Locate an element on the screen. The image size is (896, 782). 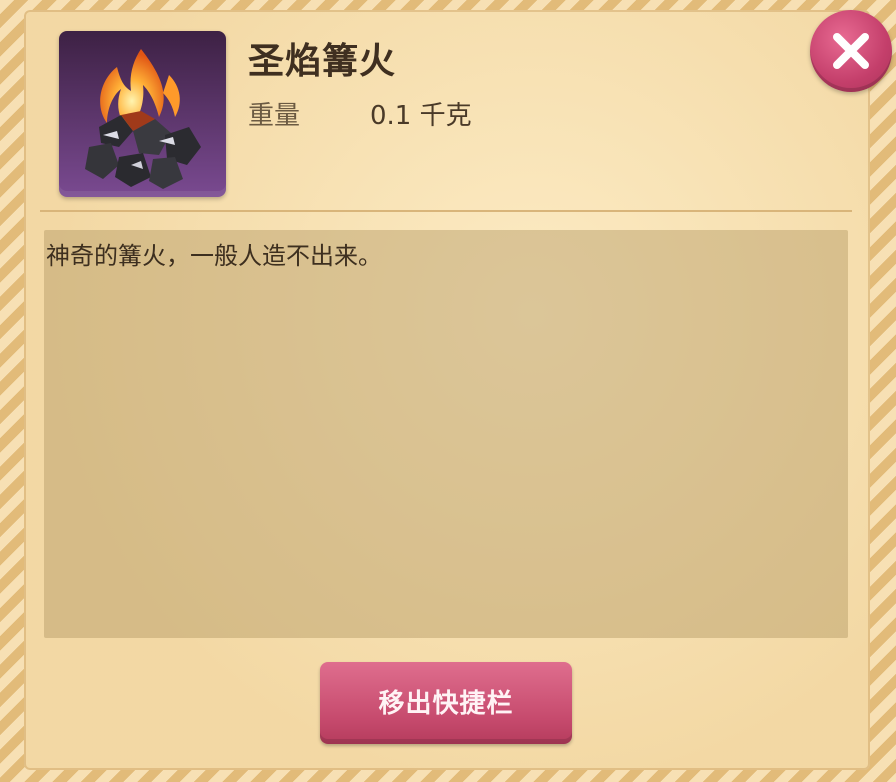
item-description: 神奇的篝火，一般人造不出来。 is located at coordinates (214, 256).